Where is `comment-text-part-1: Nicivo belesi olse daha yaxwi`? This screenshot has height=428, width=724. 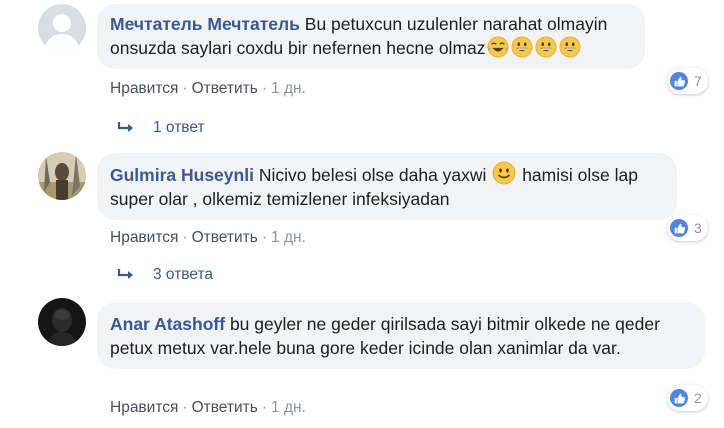 comment-text-part-1: Nicivo belesi olse daha yaxwi is located at coordinates (372, 175).